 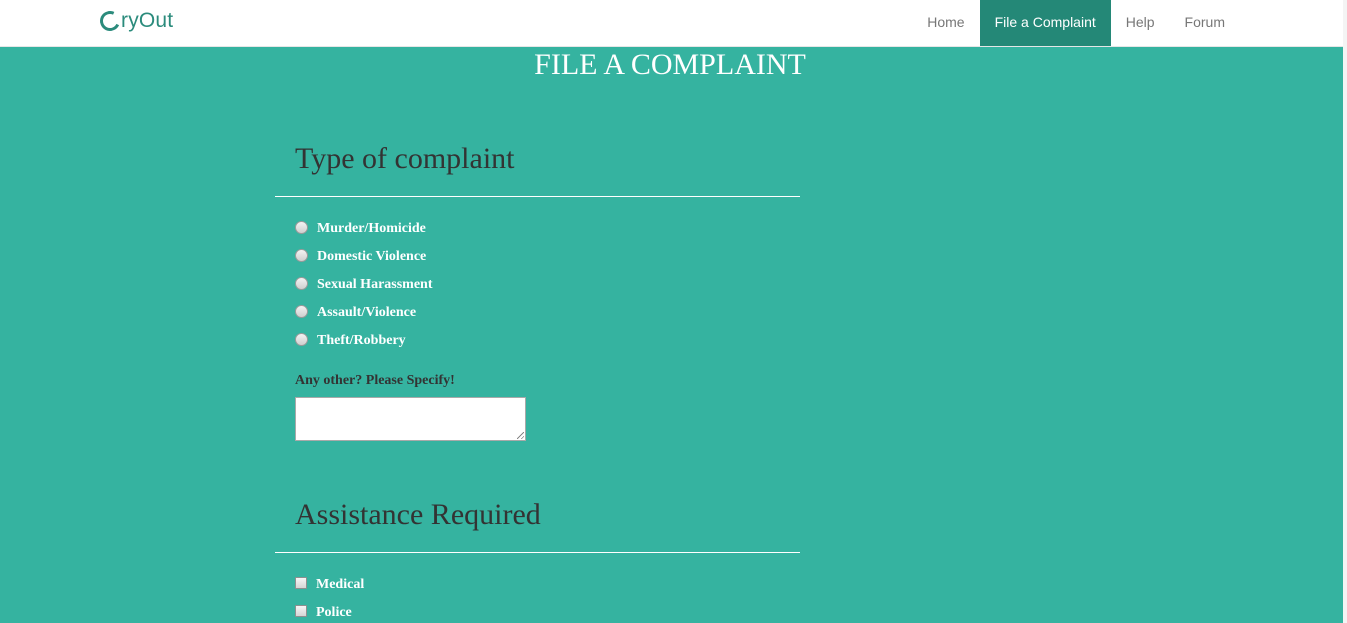 What do you see at coordinates (537, 552) in the screenshot?
I see `assistance-divider` at bounding box center [537, 552].